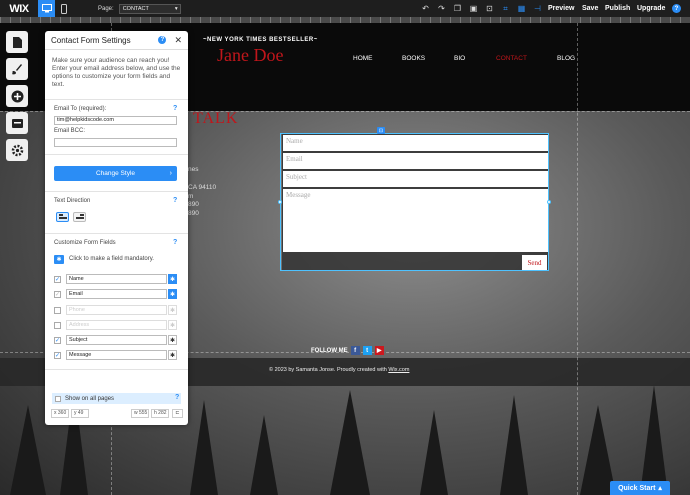 This screenshot has width=690, height=495. What do you see at coordinates (381, 130) in the screenshot?
I see `form-anchor-icon: ⊡` at bounding box center [381, 130].